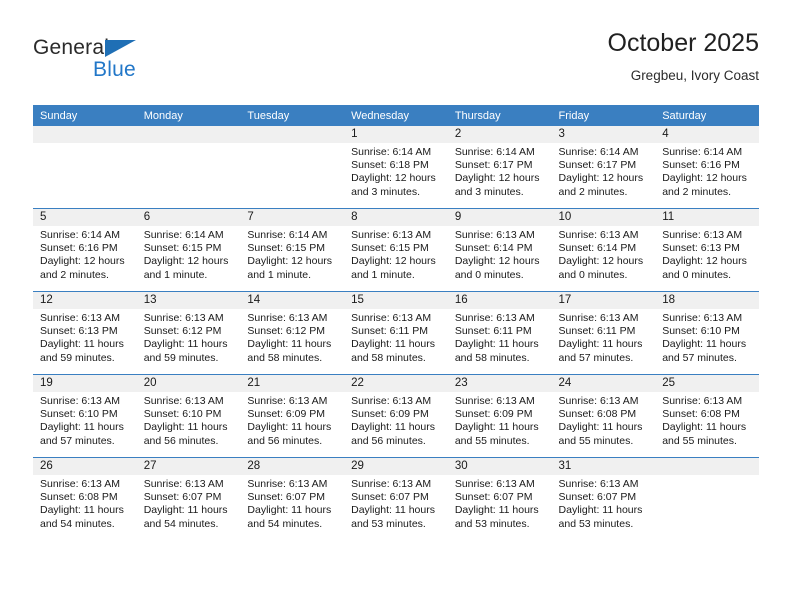 This screenshot has width=792, height=612. Describe the element at coordinates (79, 331) in the screenshot. I see `sunset-text: Sunset: 6:13 PM` at that location.